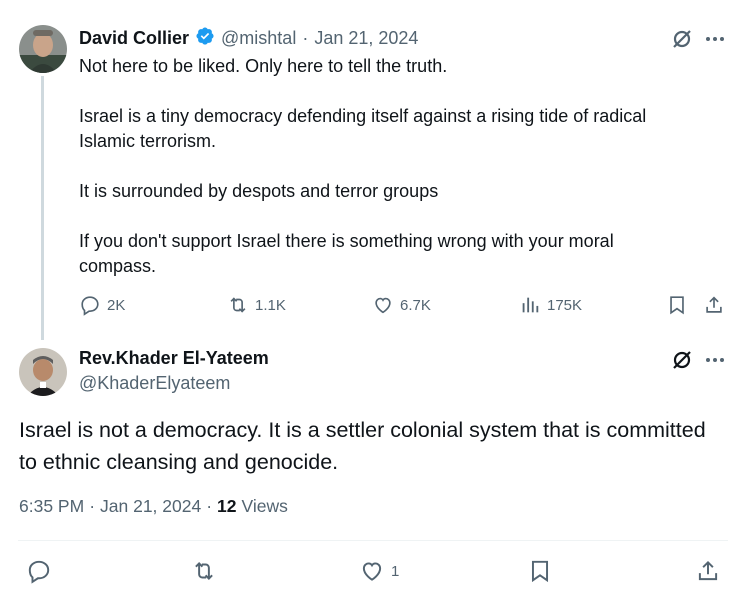  What do you see at coordinates (102, 305) in the screenshot?
I see `reply-button: 2K` at bounding box center [102, 305].